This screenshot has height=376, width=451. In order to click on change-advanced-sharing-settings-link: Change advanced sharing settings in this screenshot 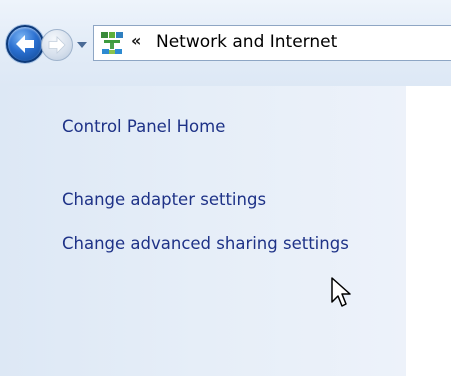, I will do `click(207, 244)`.